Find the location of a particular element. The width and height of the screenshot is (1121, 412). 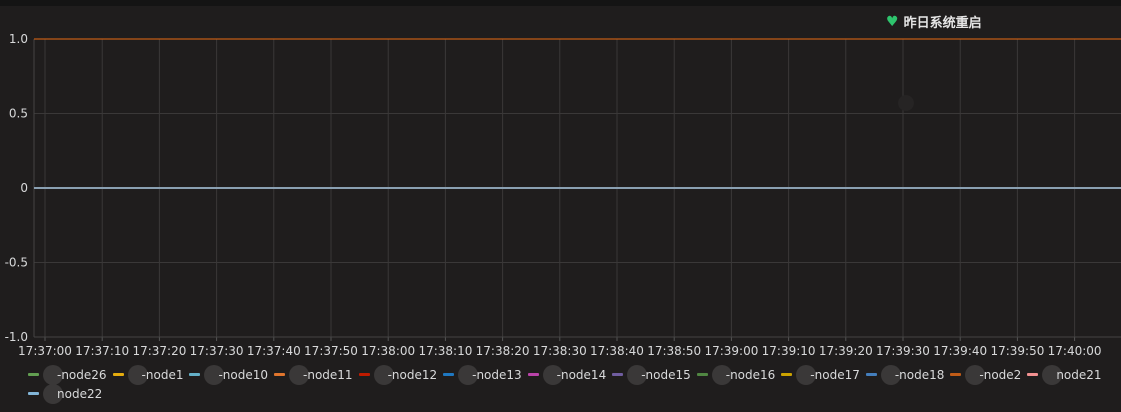

legend-label: -node2 is located at coordinates (1000, 374).